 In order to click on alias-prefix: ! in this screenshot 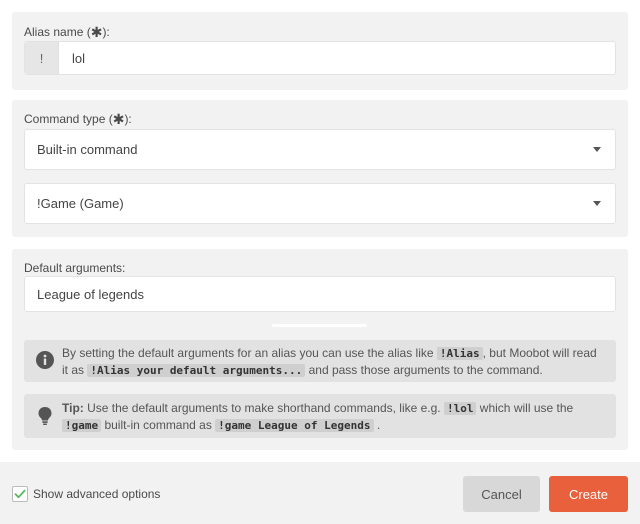, I will do `click(42, 58)`.